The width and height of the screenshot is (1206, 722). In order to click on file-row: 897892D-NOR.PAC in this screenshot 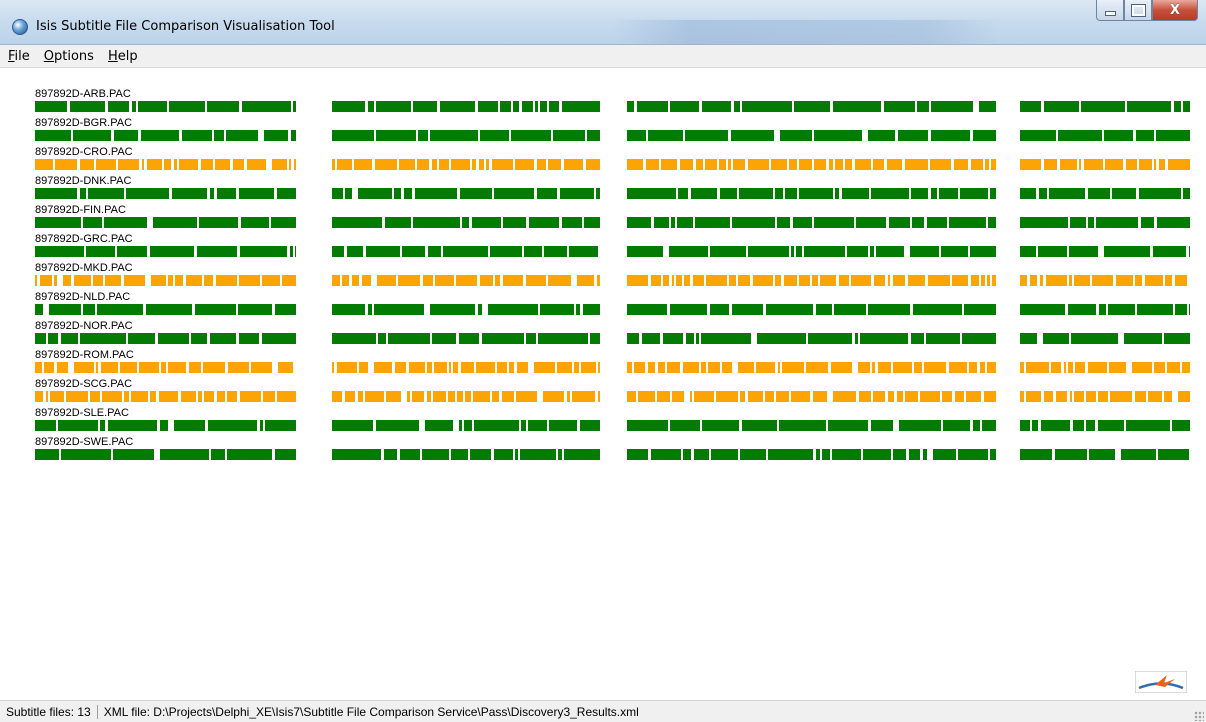, I will do `click(603, 334)`.